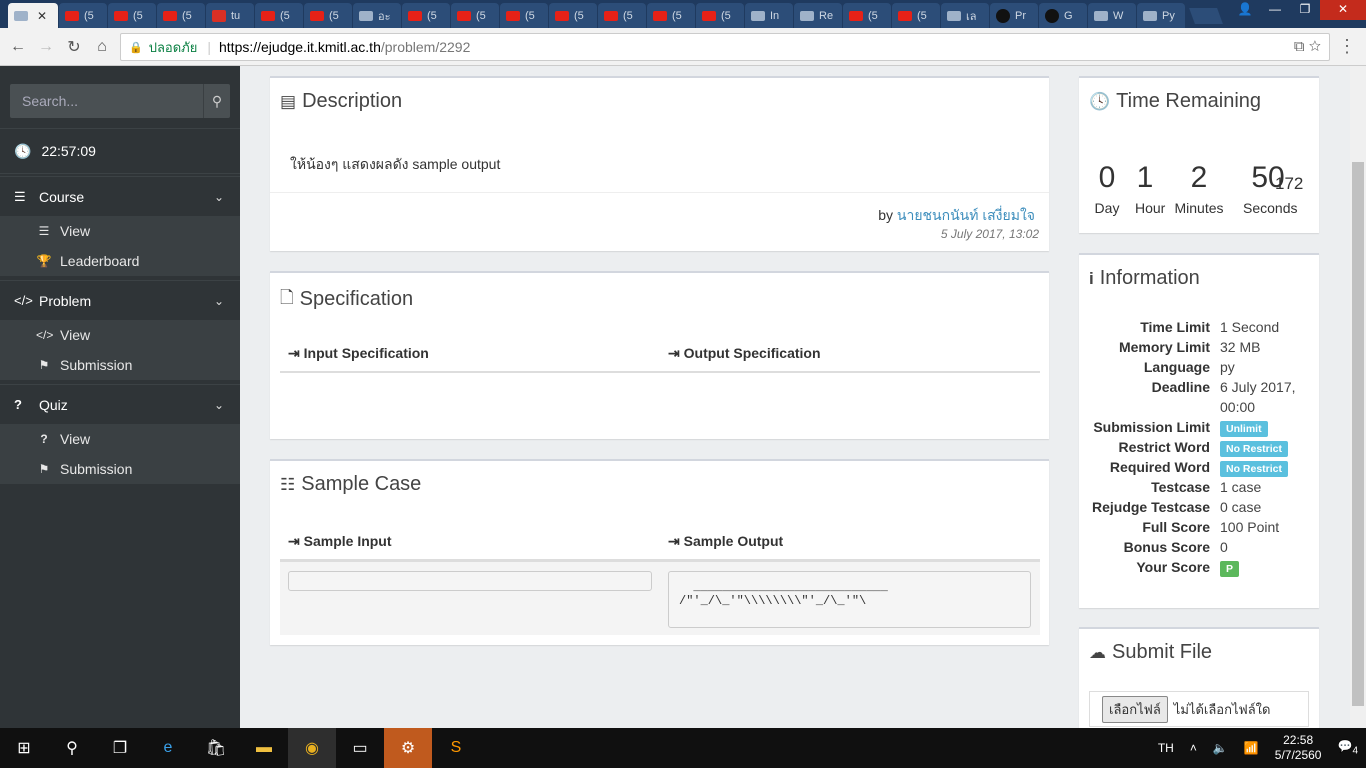 The width and height of the screenshot is (1366, 768). I want to click on reload-button: ↻, so click(74, 47).